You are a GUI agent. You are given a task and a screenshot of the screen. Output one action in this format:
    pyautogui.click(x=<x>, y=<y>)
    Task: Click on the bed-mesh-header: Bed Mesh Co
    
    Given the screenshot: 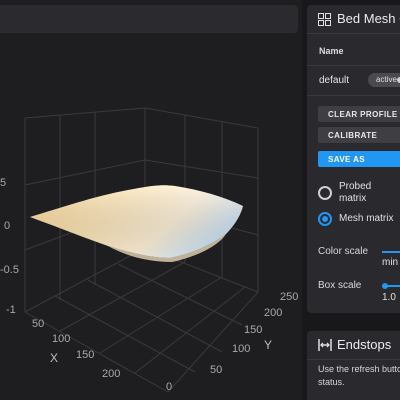 What is the action you would take?
    pyautogui.click(x=353, y=19)
    